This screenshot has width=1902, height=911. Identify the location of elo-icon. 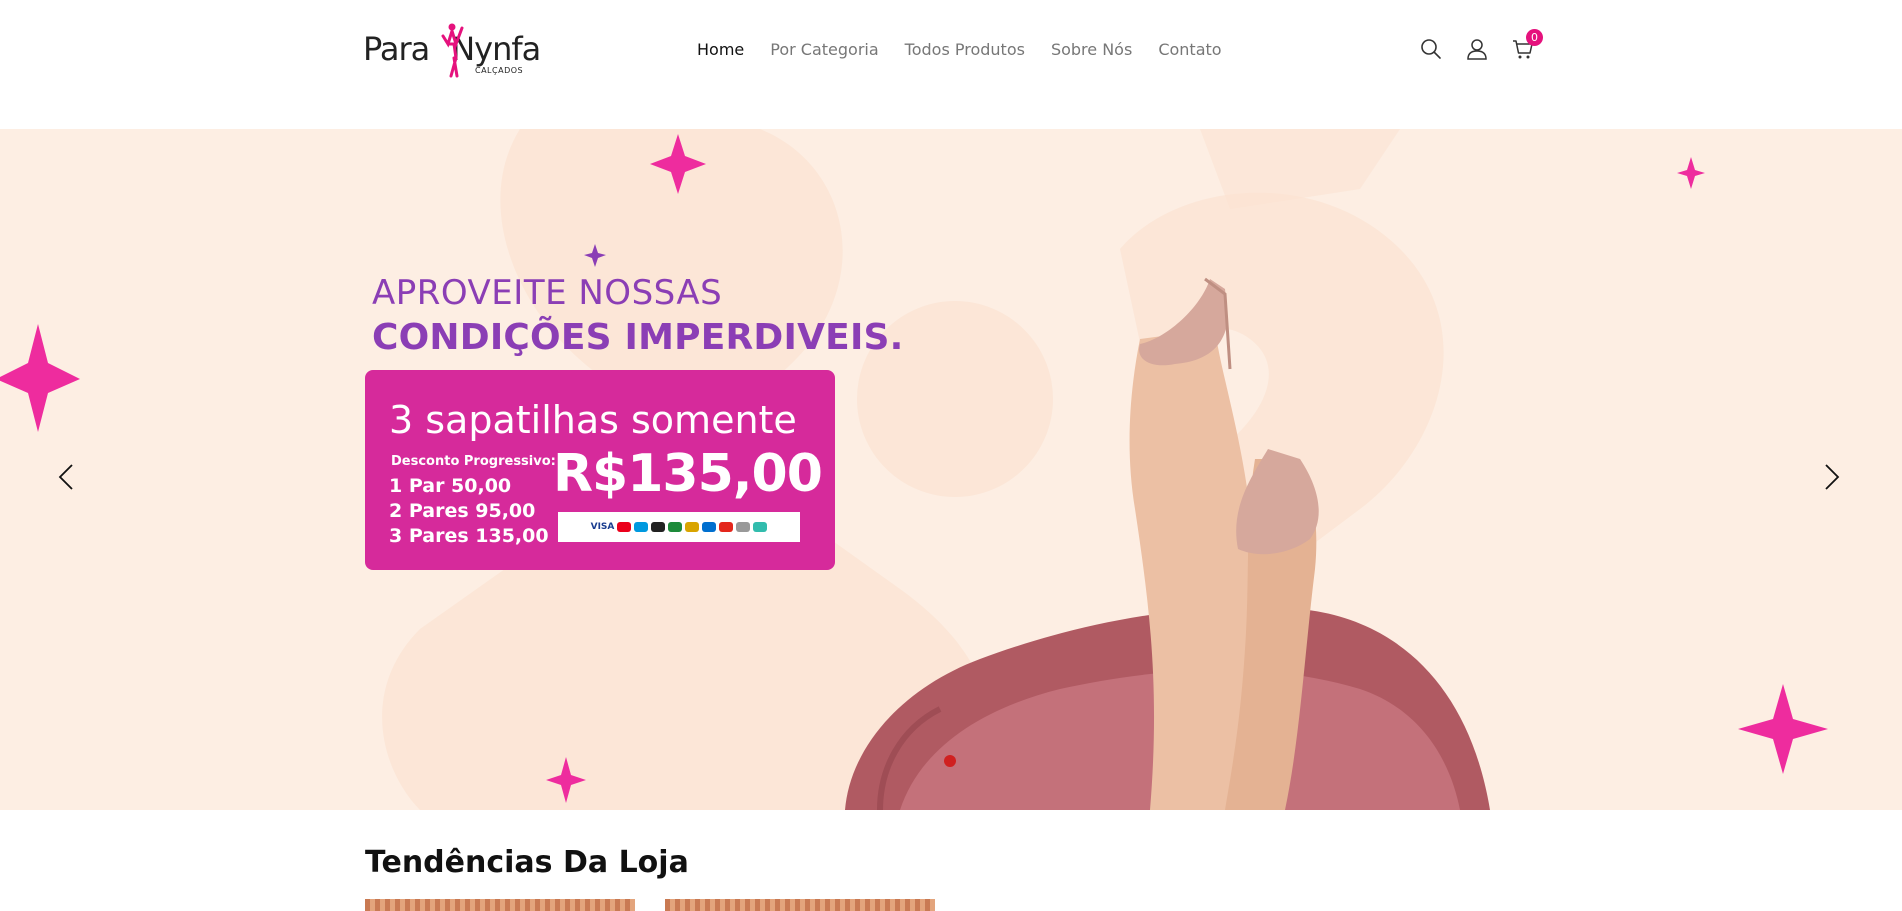
(658, 527).